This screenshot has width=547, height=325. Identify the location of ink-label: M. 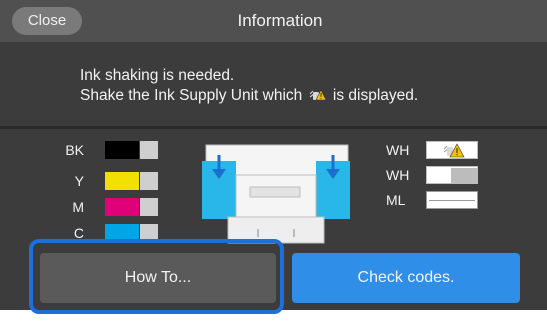
(78, 207).